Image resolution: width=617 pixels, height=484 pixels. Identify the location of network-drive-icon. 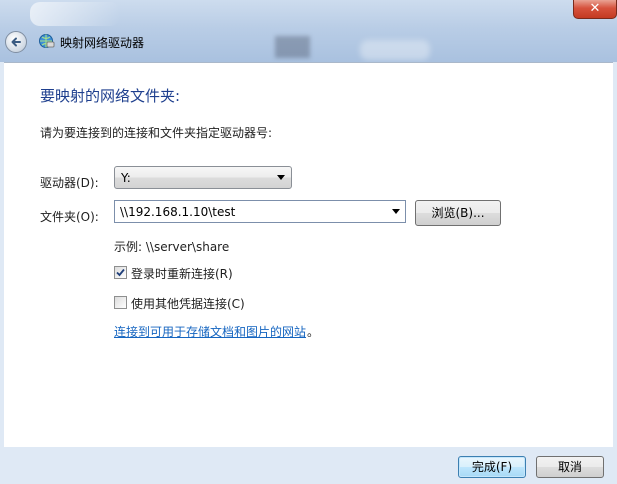
(47, 41).